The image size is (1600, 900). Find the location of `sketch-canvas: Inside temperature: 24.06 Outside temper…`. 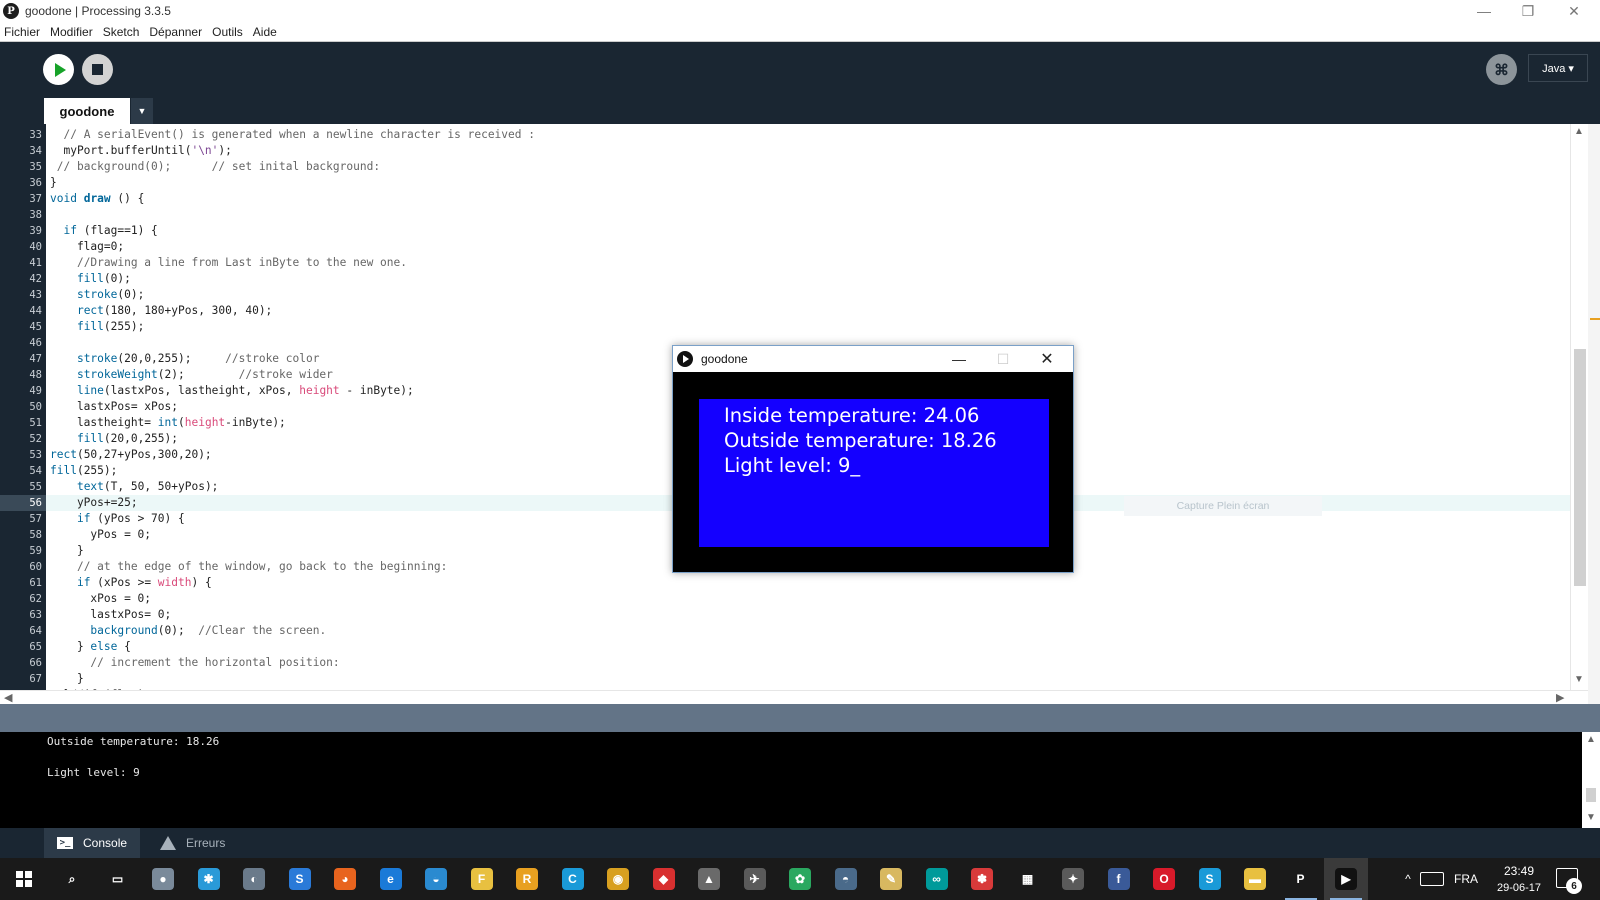

sketch-canvas: Inside temperature: 24.06 Outside temper… is located at coordinates (874, 473).